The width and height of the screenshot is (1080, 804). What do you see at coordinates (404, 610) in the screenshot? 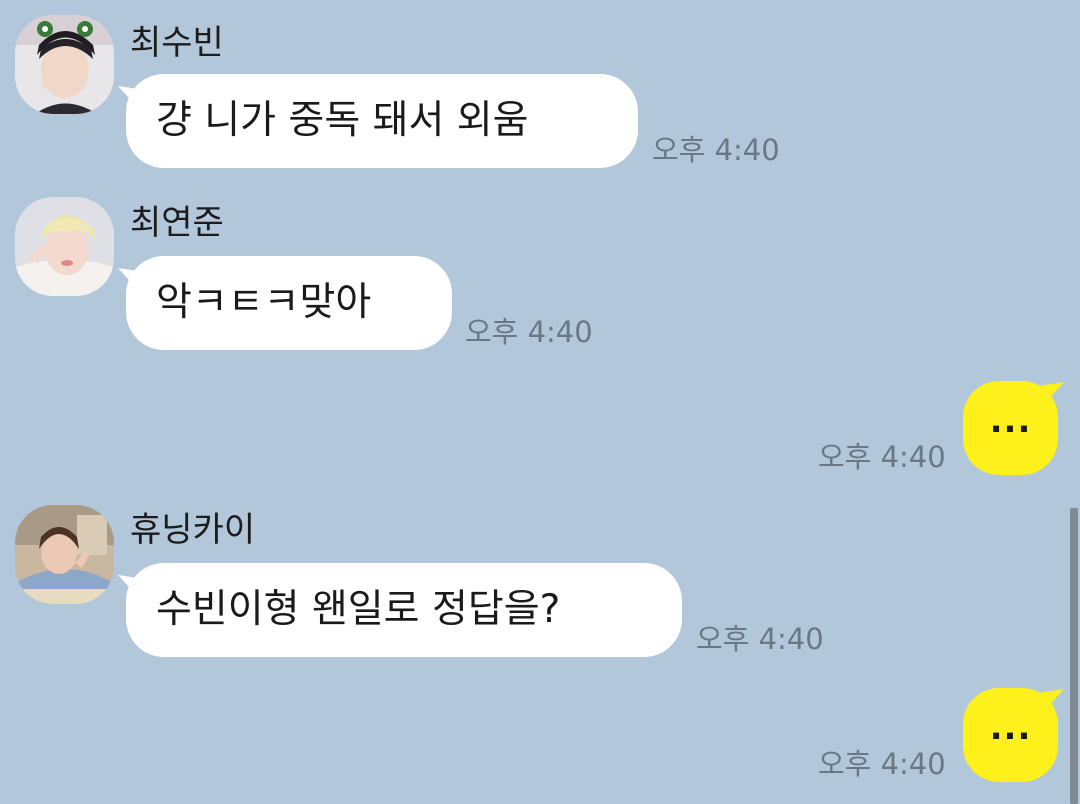
I see `message-bubble: 수빈이형 왠일로 정답을?` at bounding box center [404, 610].